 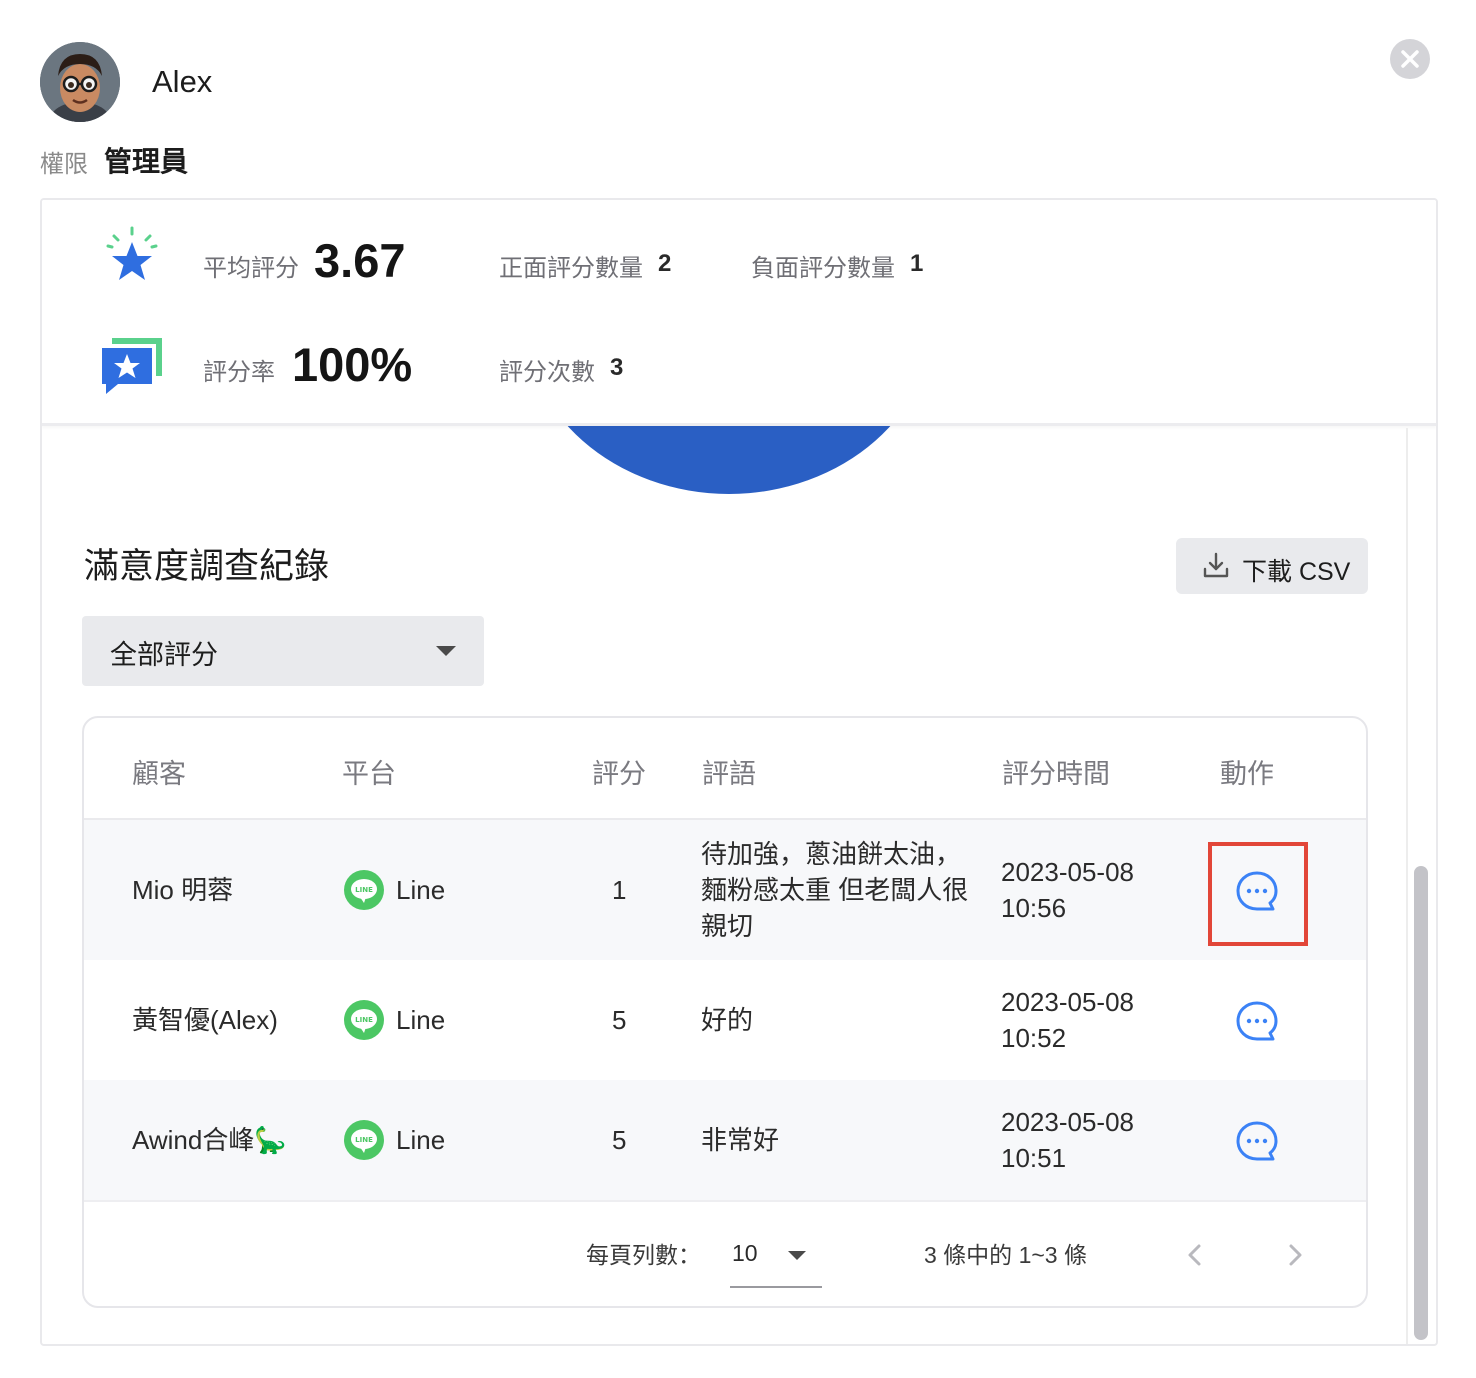 What do you see at coordinates (283, 651) in the screenshot?
I see `rating-filter-select: 全部評分` at bounding box center [283, 651].